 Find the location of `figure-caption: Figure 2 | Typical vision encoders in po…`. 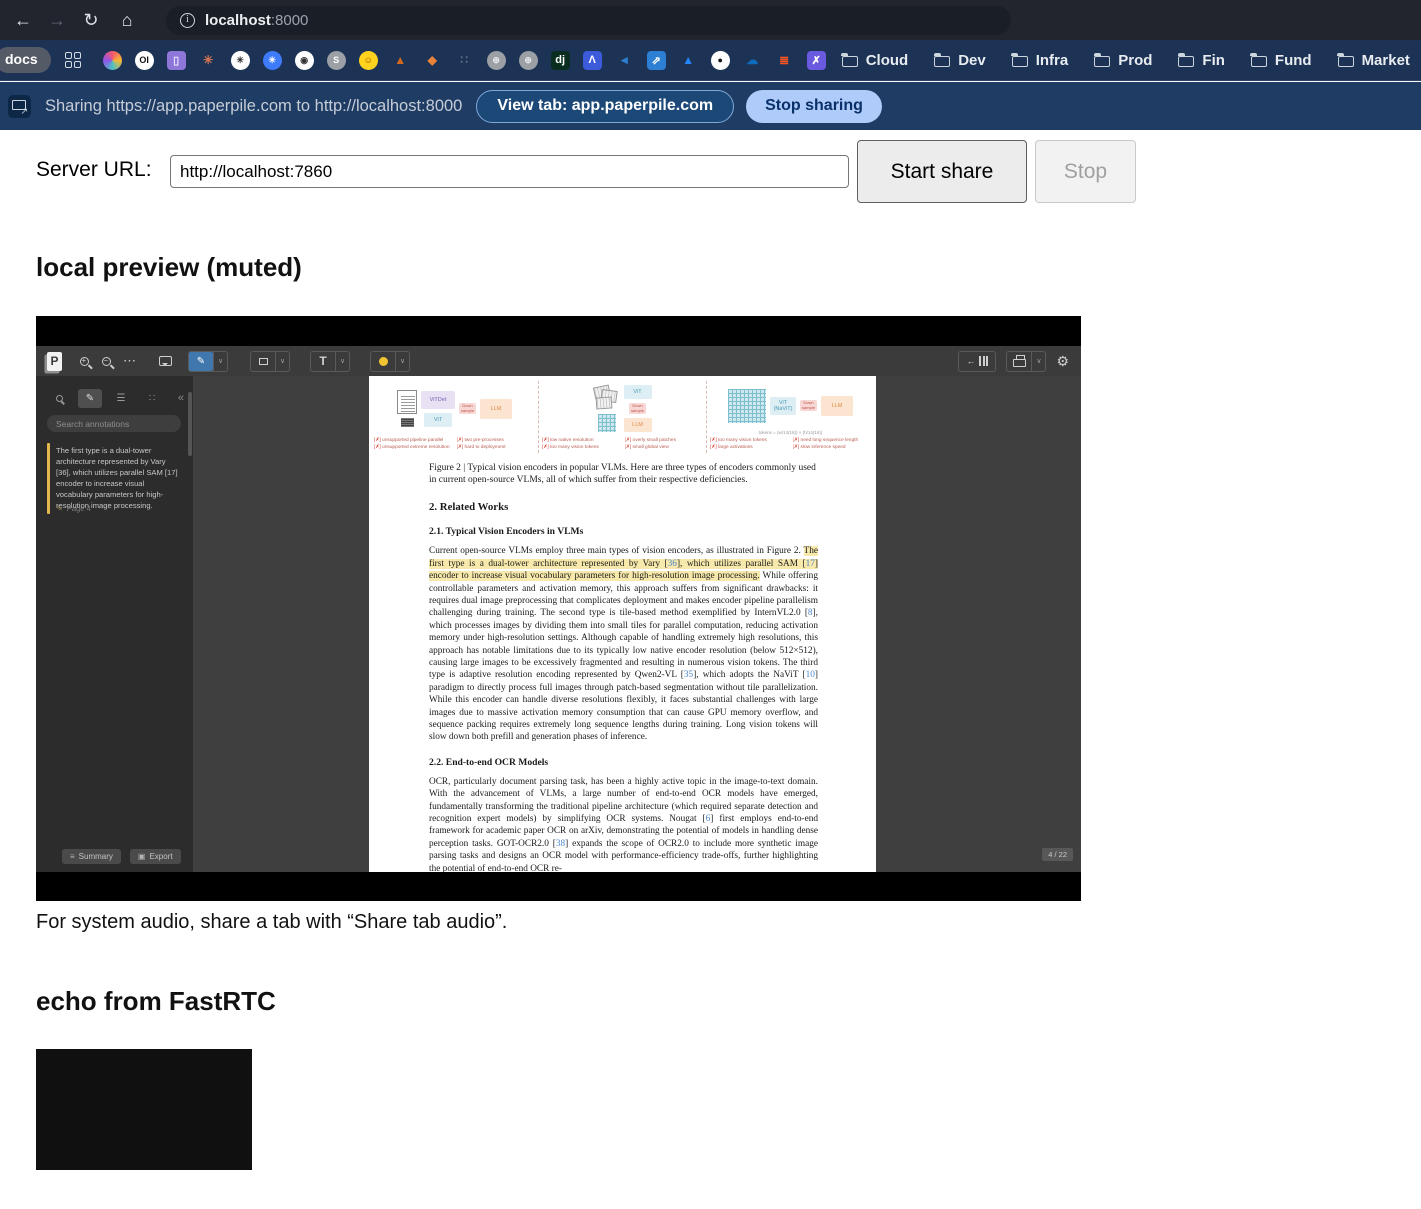

figure-caption: Figure 2 | Typical vision encoders in po… is located at coordinates (622, 474).